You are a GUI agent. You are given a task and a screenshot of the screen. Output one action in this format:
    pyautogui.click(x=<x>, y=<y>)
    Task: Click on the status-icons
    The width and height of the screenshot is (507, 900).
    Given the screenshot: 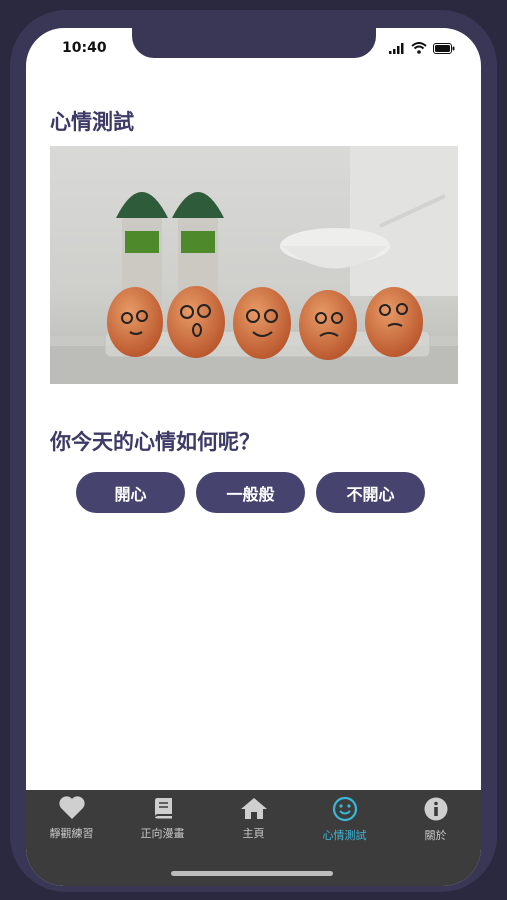 What is the action you would take?
    pyautogui.click(x=422, y=48)
    